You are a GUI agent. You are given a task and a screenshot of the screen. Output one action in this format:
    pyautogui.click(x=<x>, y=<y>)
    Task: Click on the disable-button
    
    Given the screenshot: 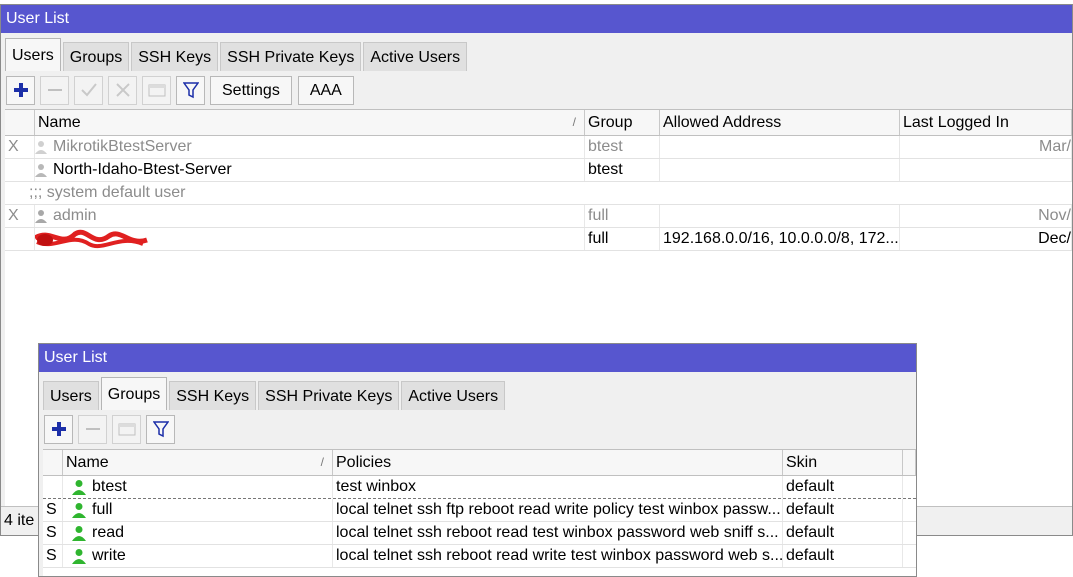 What is the action you would take?
    pyautogui.click(x=122, y=90)
    